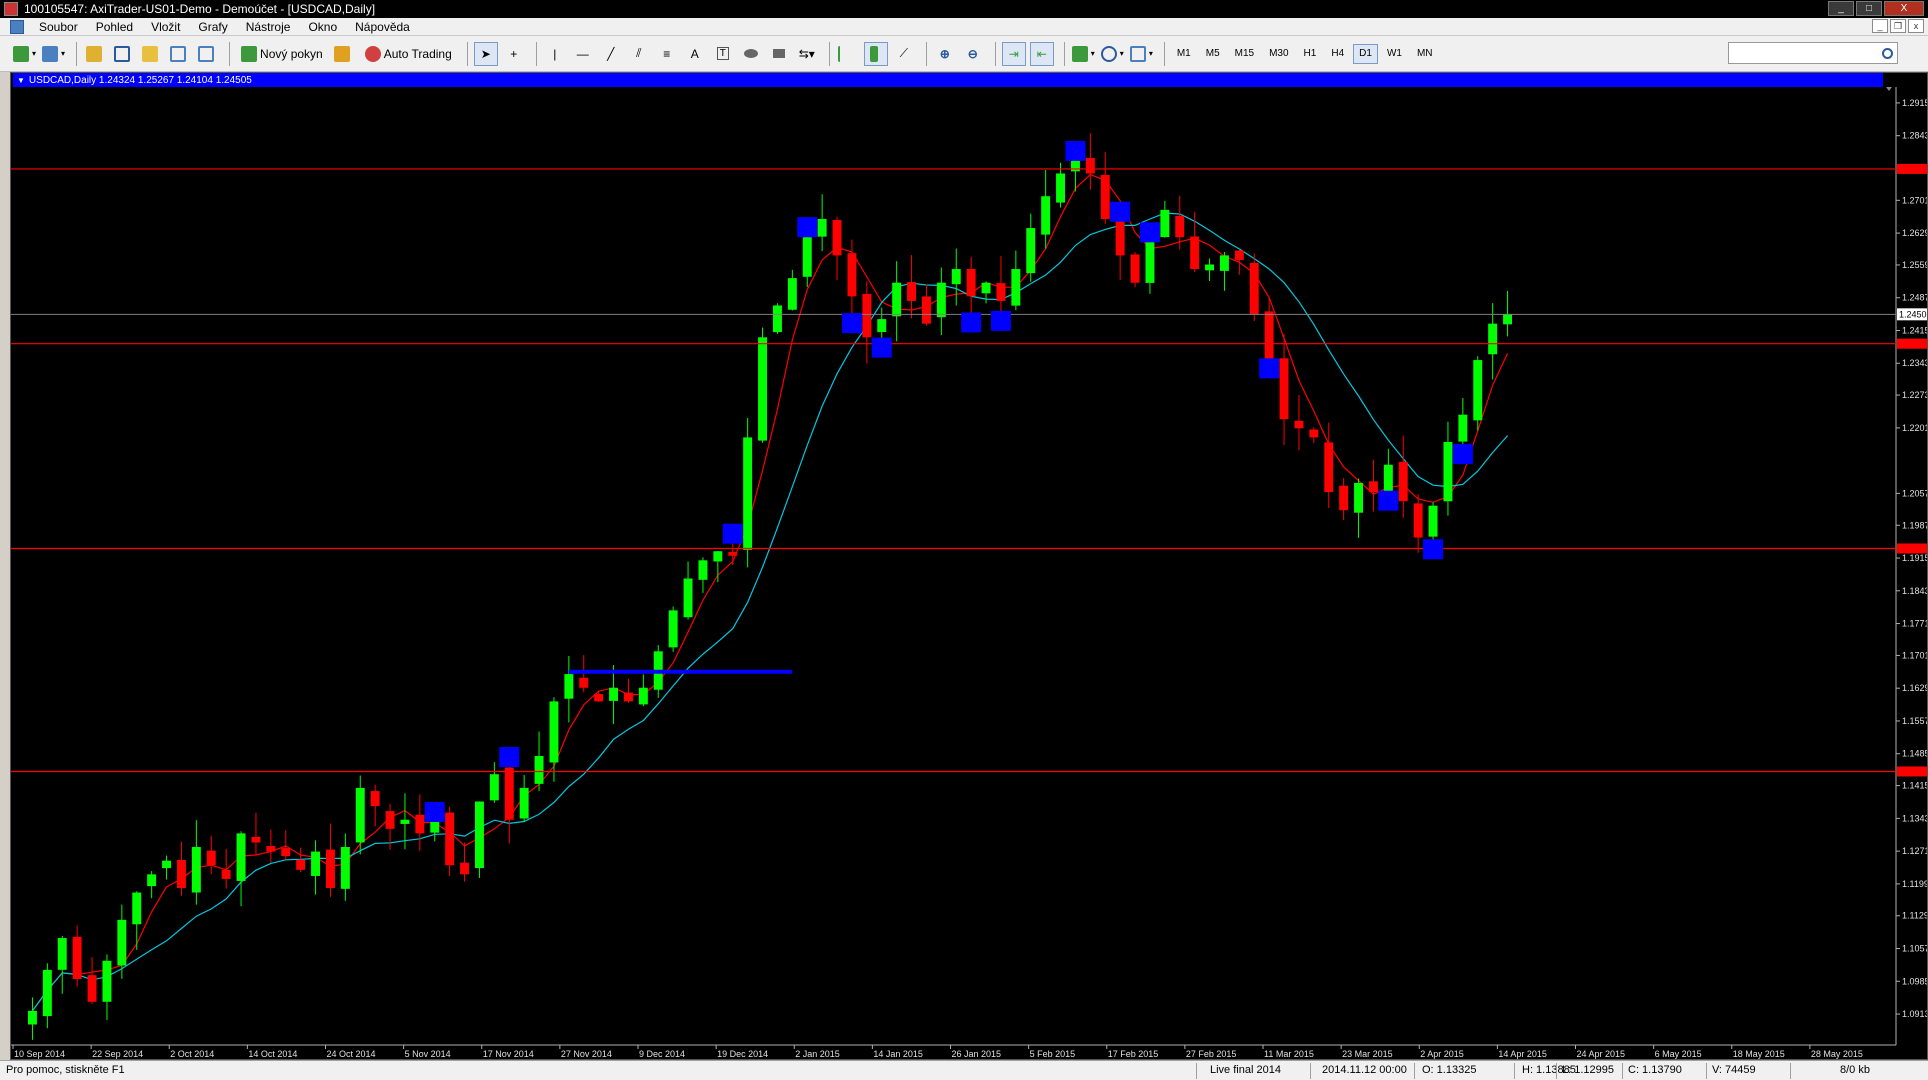  I want to click on crosshair-tool-icon: +, so click(514, 53).